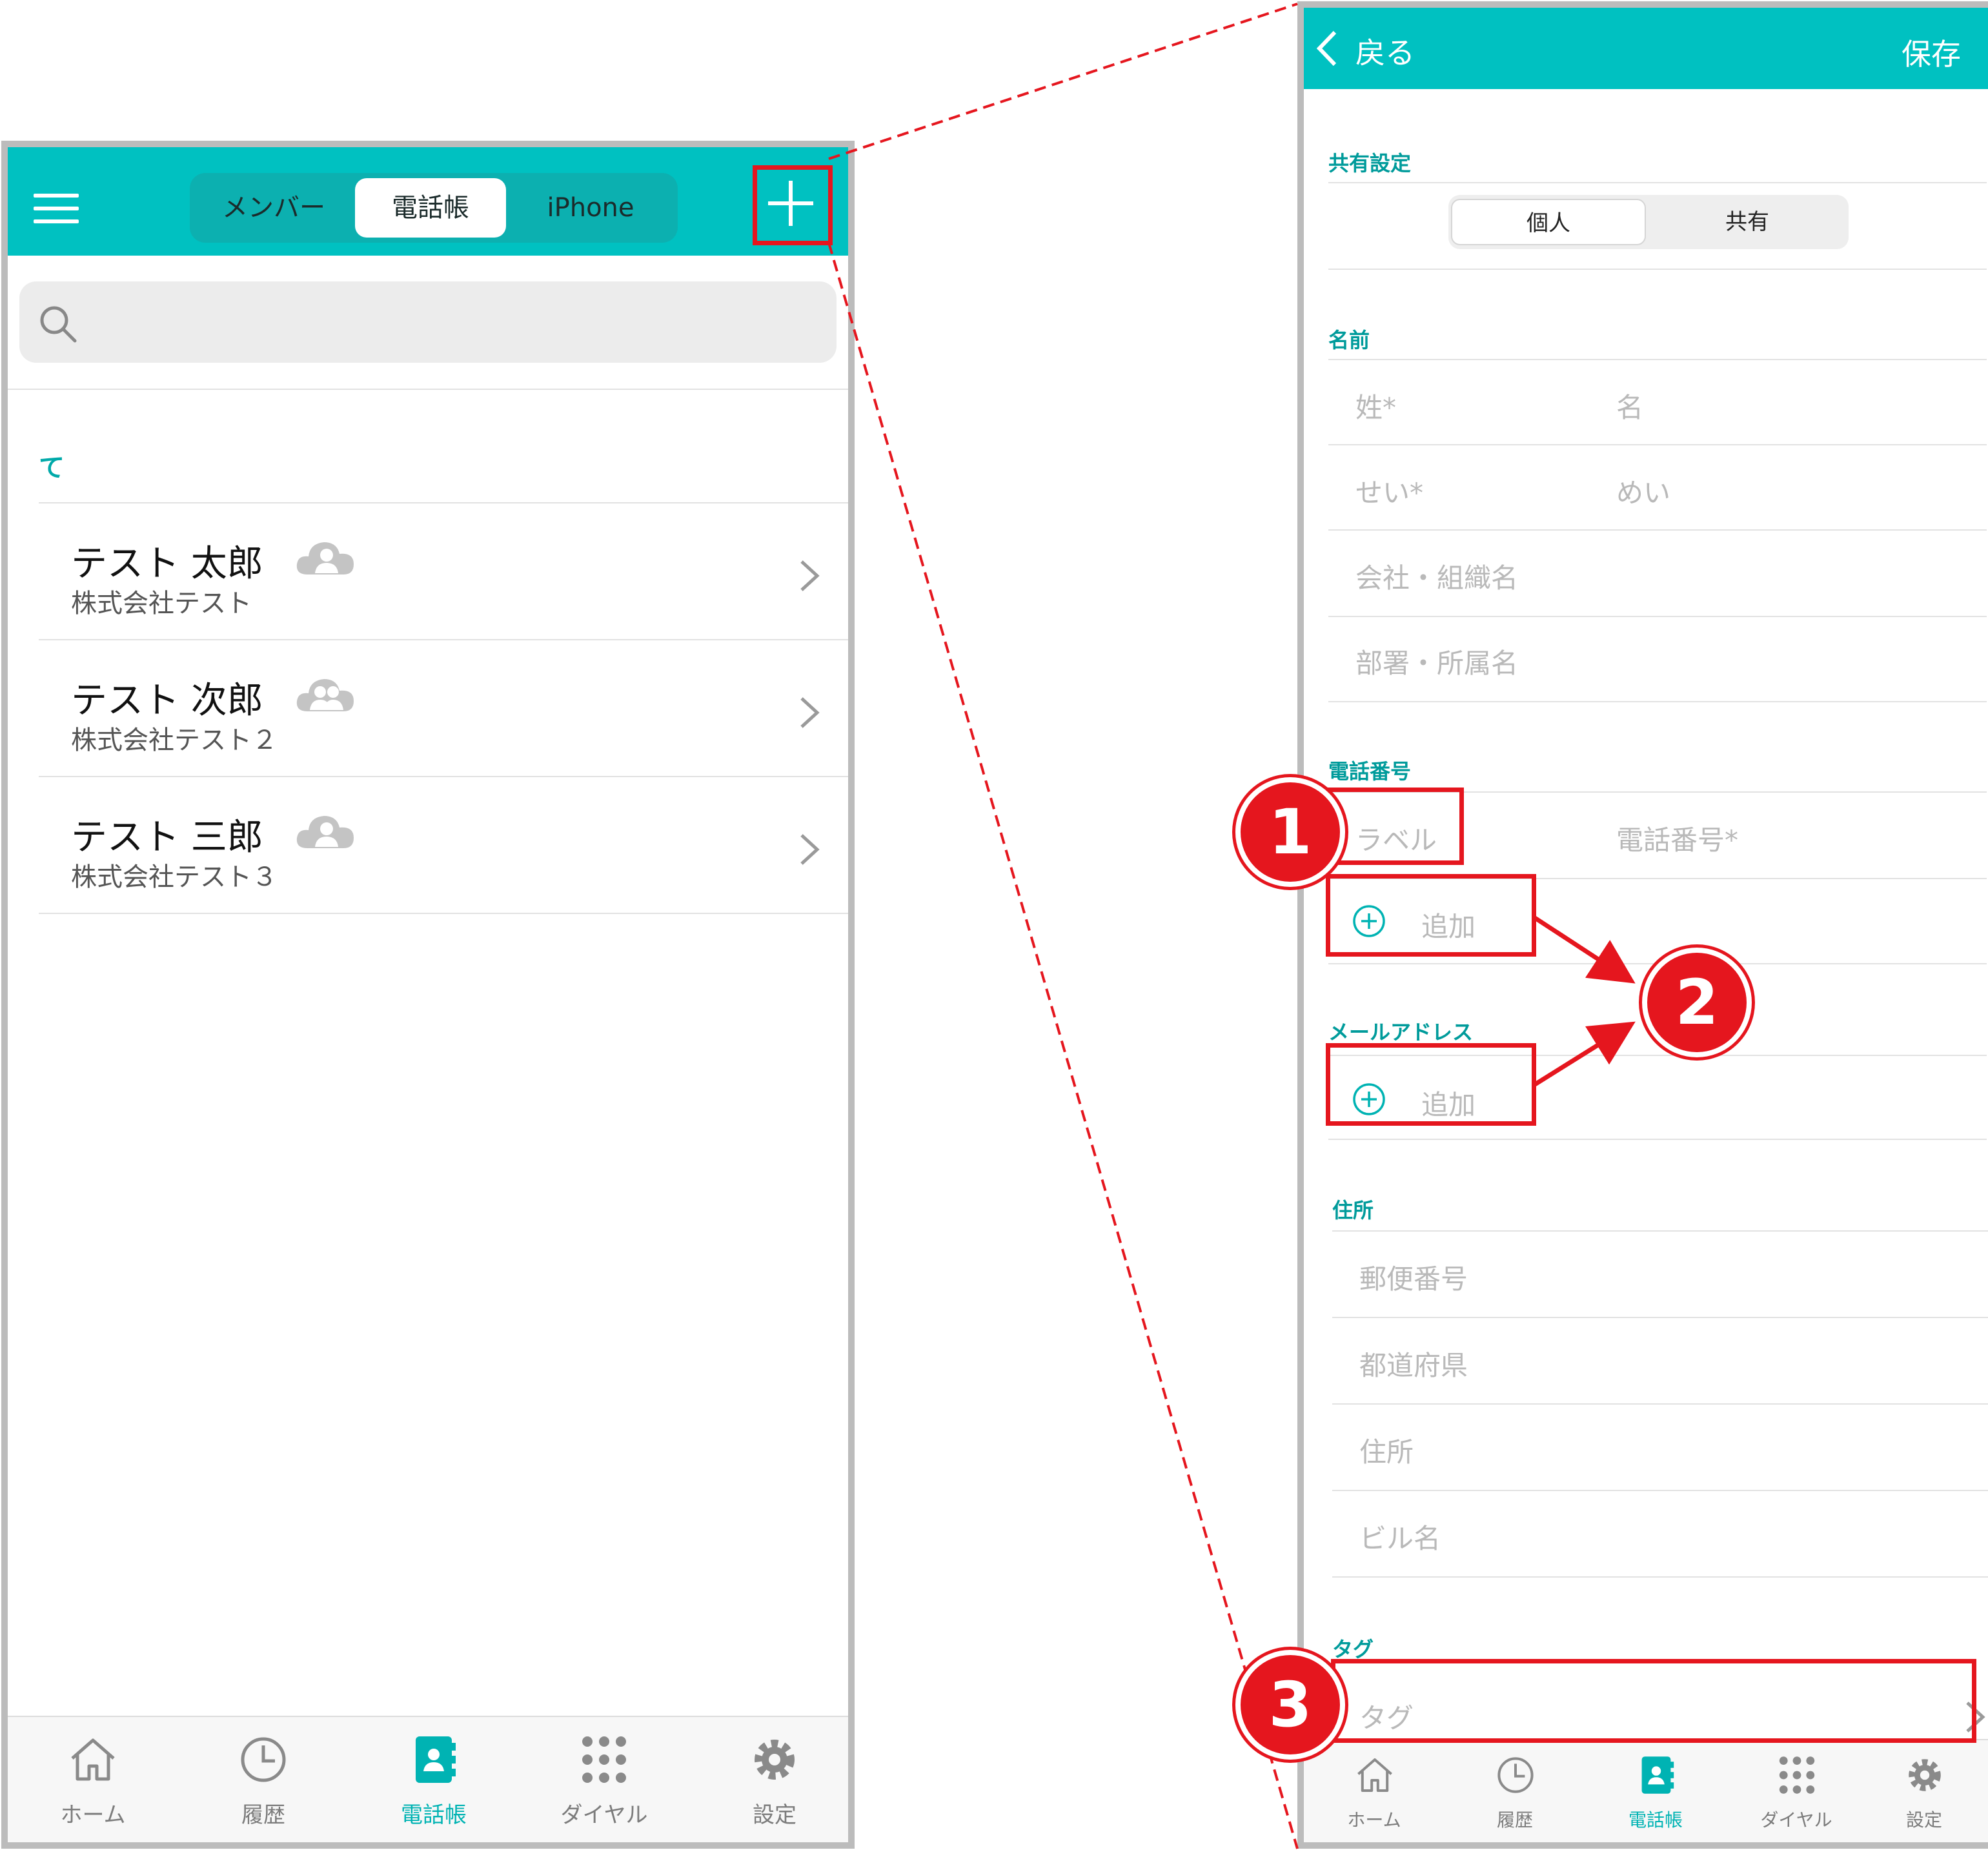 The image size is (1988, 1850). I want to click on building-field: ビル名, so click(1400, 1536).